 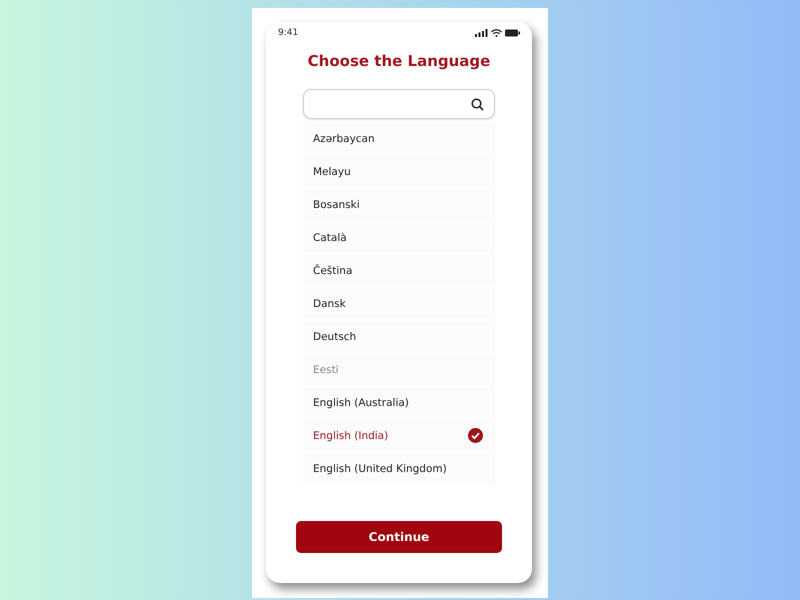 I want to click on continue-button: Continue, so click(x=399, y=537).